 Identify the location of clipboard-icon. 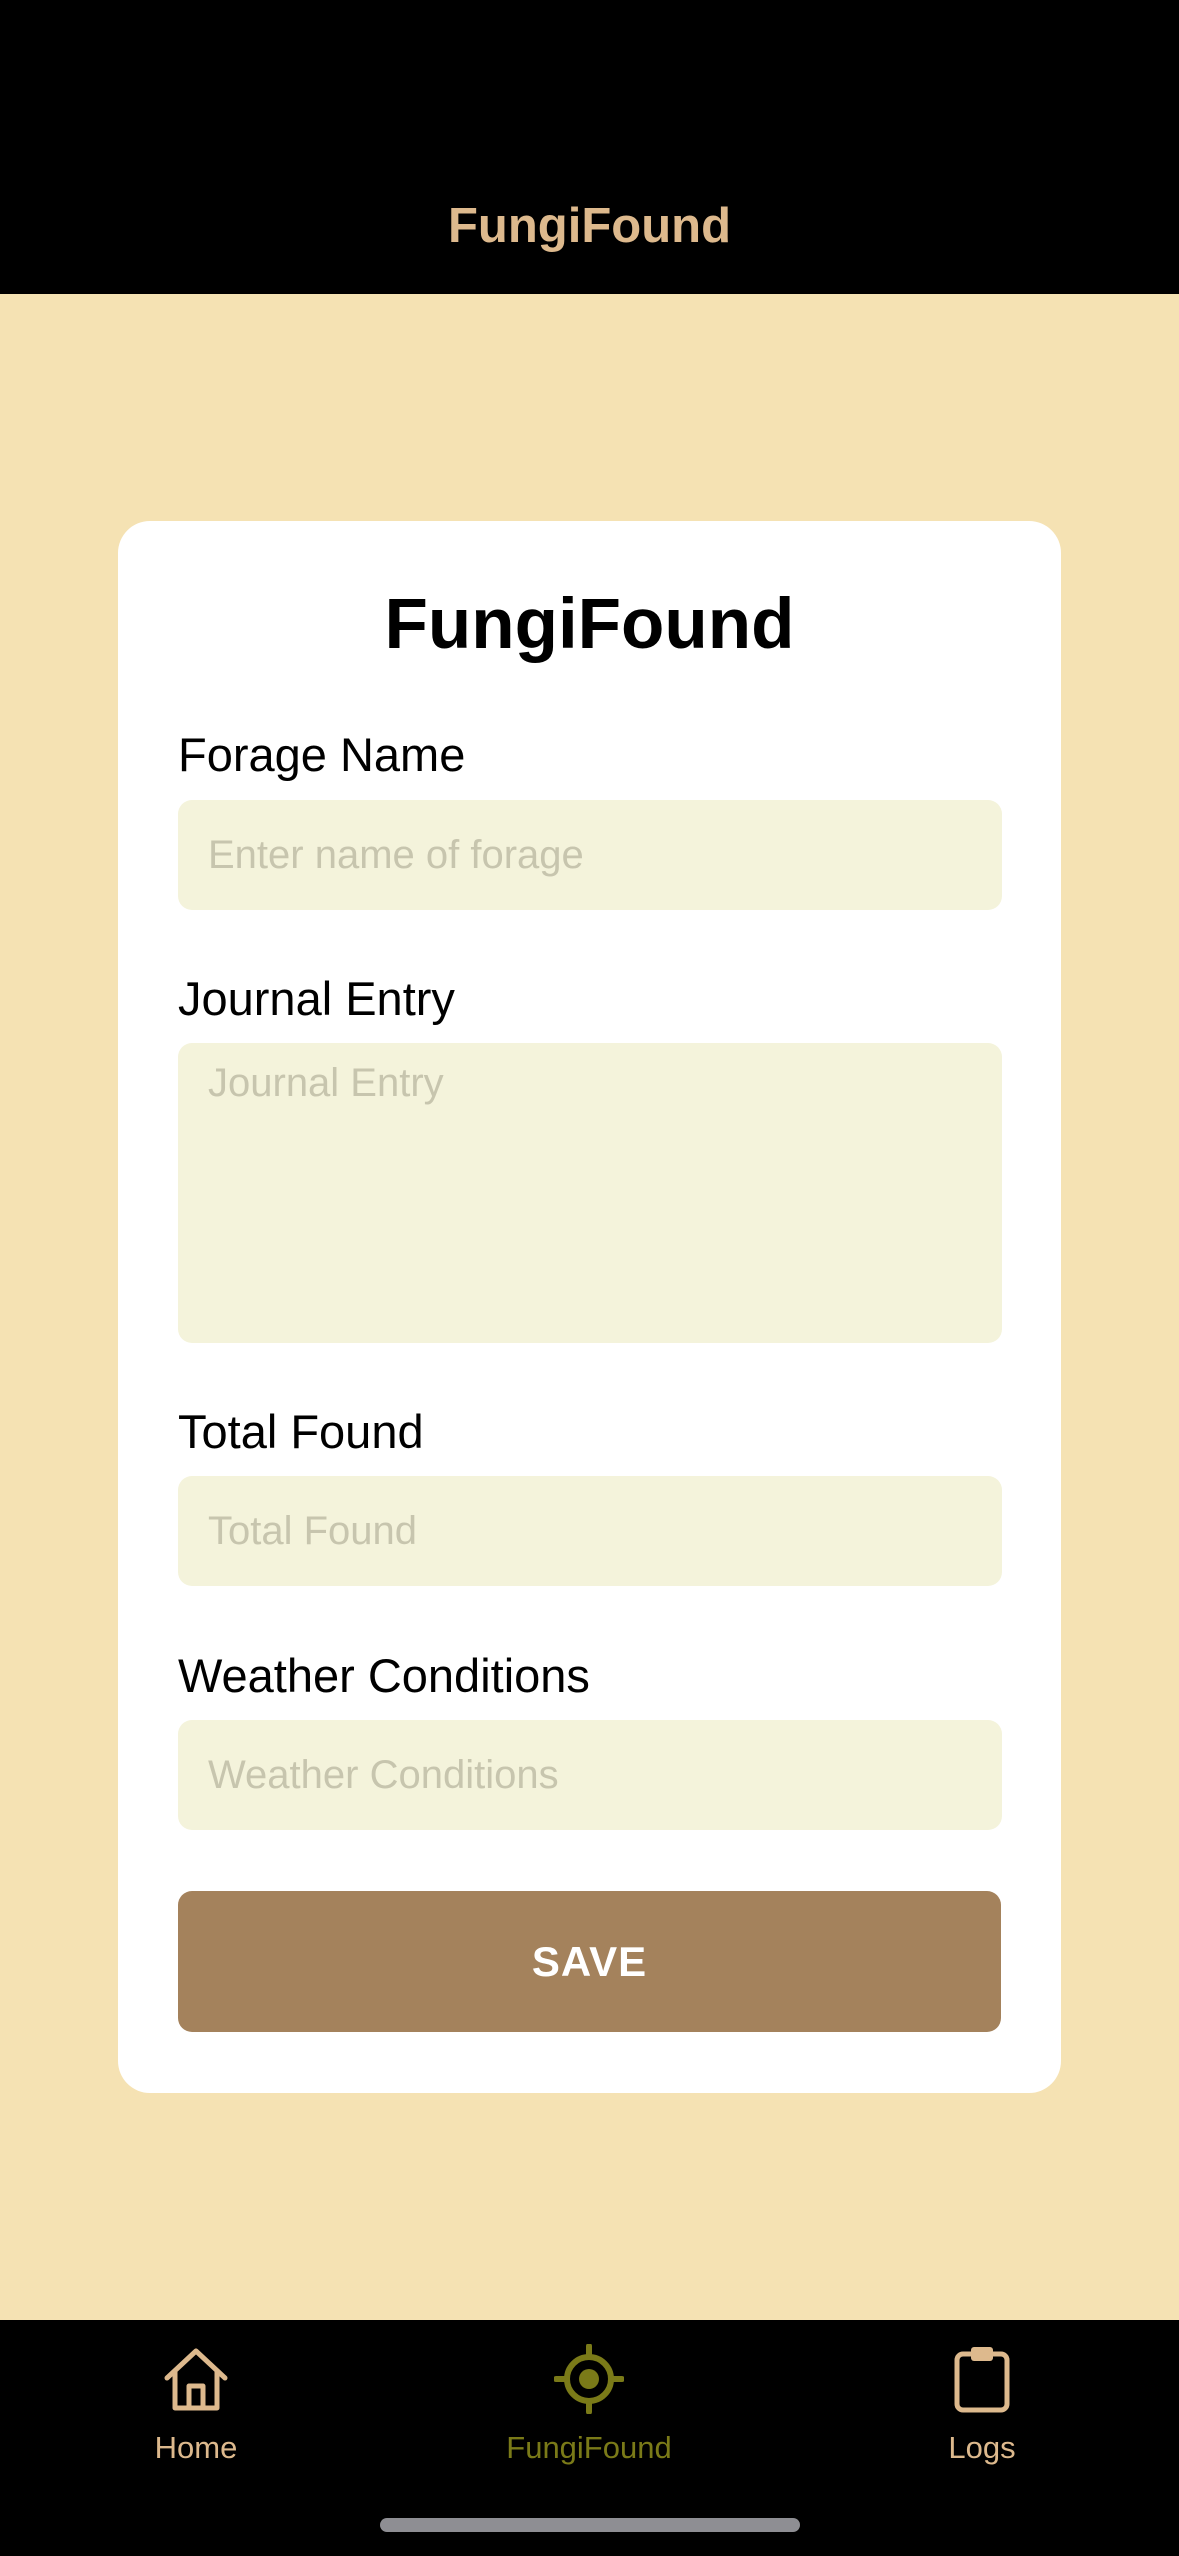
(982, 2380).